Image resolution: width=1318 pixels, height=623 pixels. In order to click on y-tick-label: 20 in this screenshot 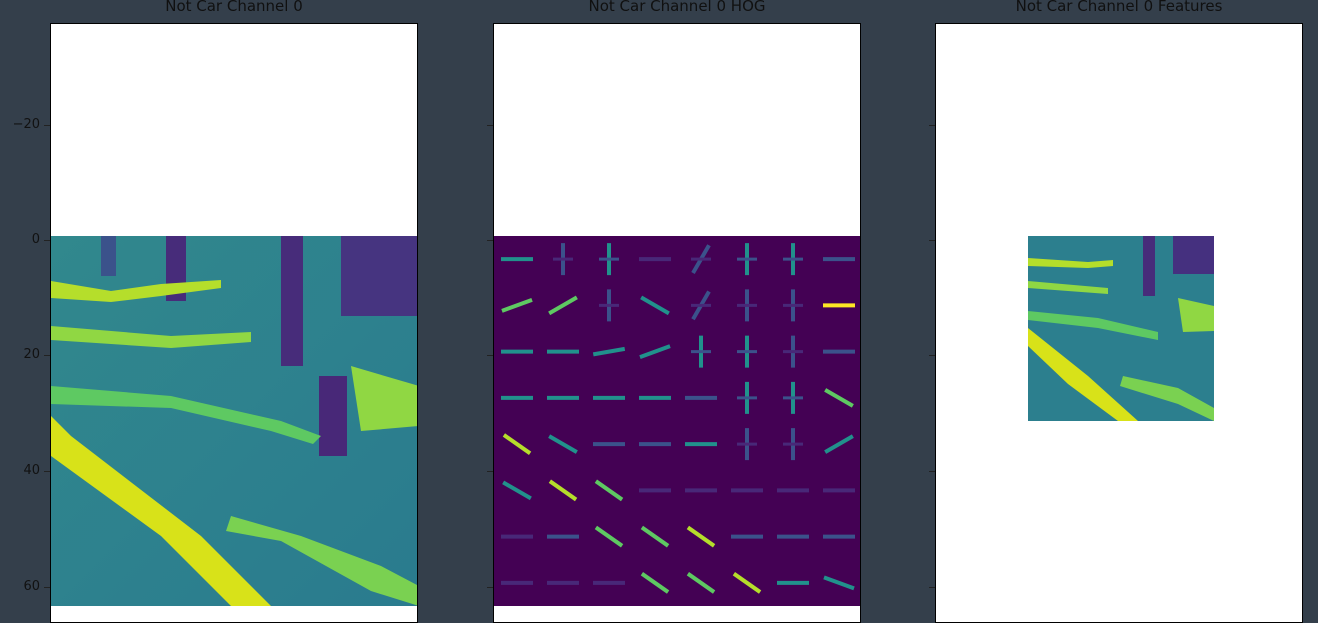, I will do `click(31, 354)`.